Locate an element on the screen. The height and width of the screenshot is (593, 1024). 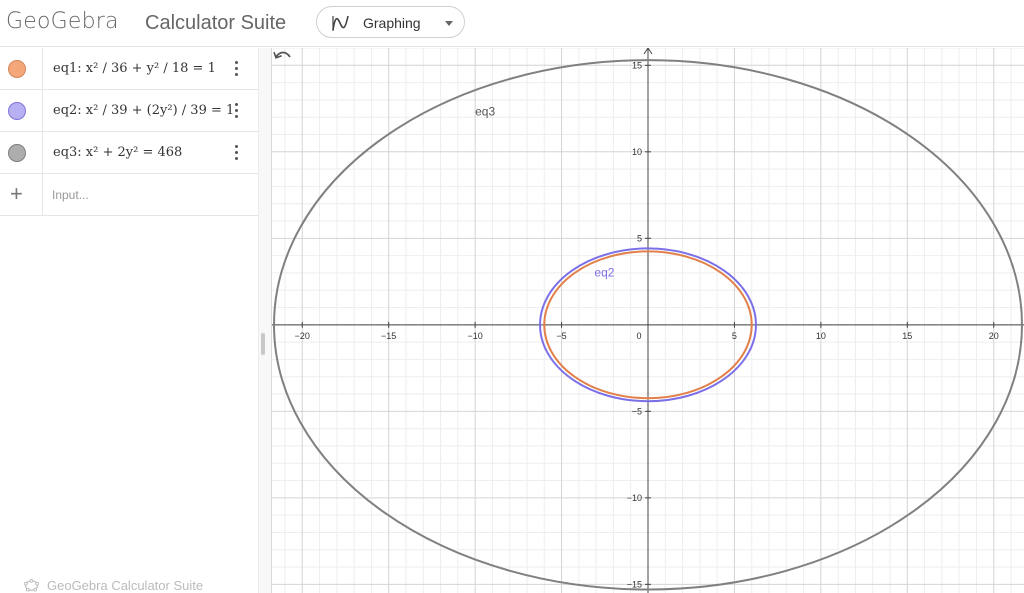
algebra-row-eq3: eq3: x² + 2y² = 468 is located at coordinates (129, 153).